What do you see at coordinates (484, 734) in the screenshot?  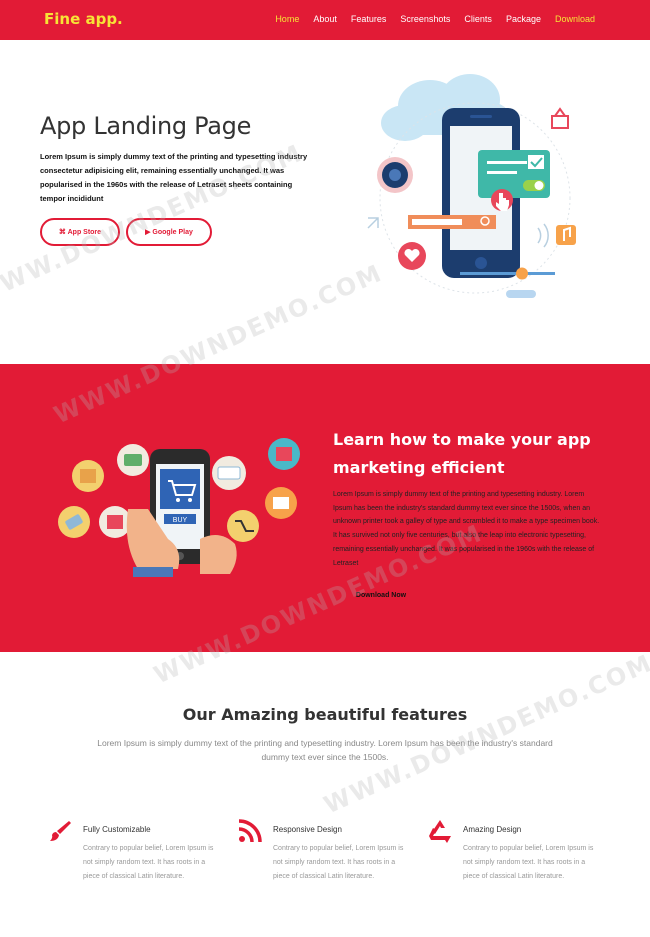 I see `watermark: WWW.DOWNDEMO.COM` at bounding box center [484, 734].